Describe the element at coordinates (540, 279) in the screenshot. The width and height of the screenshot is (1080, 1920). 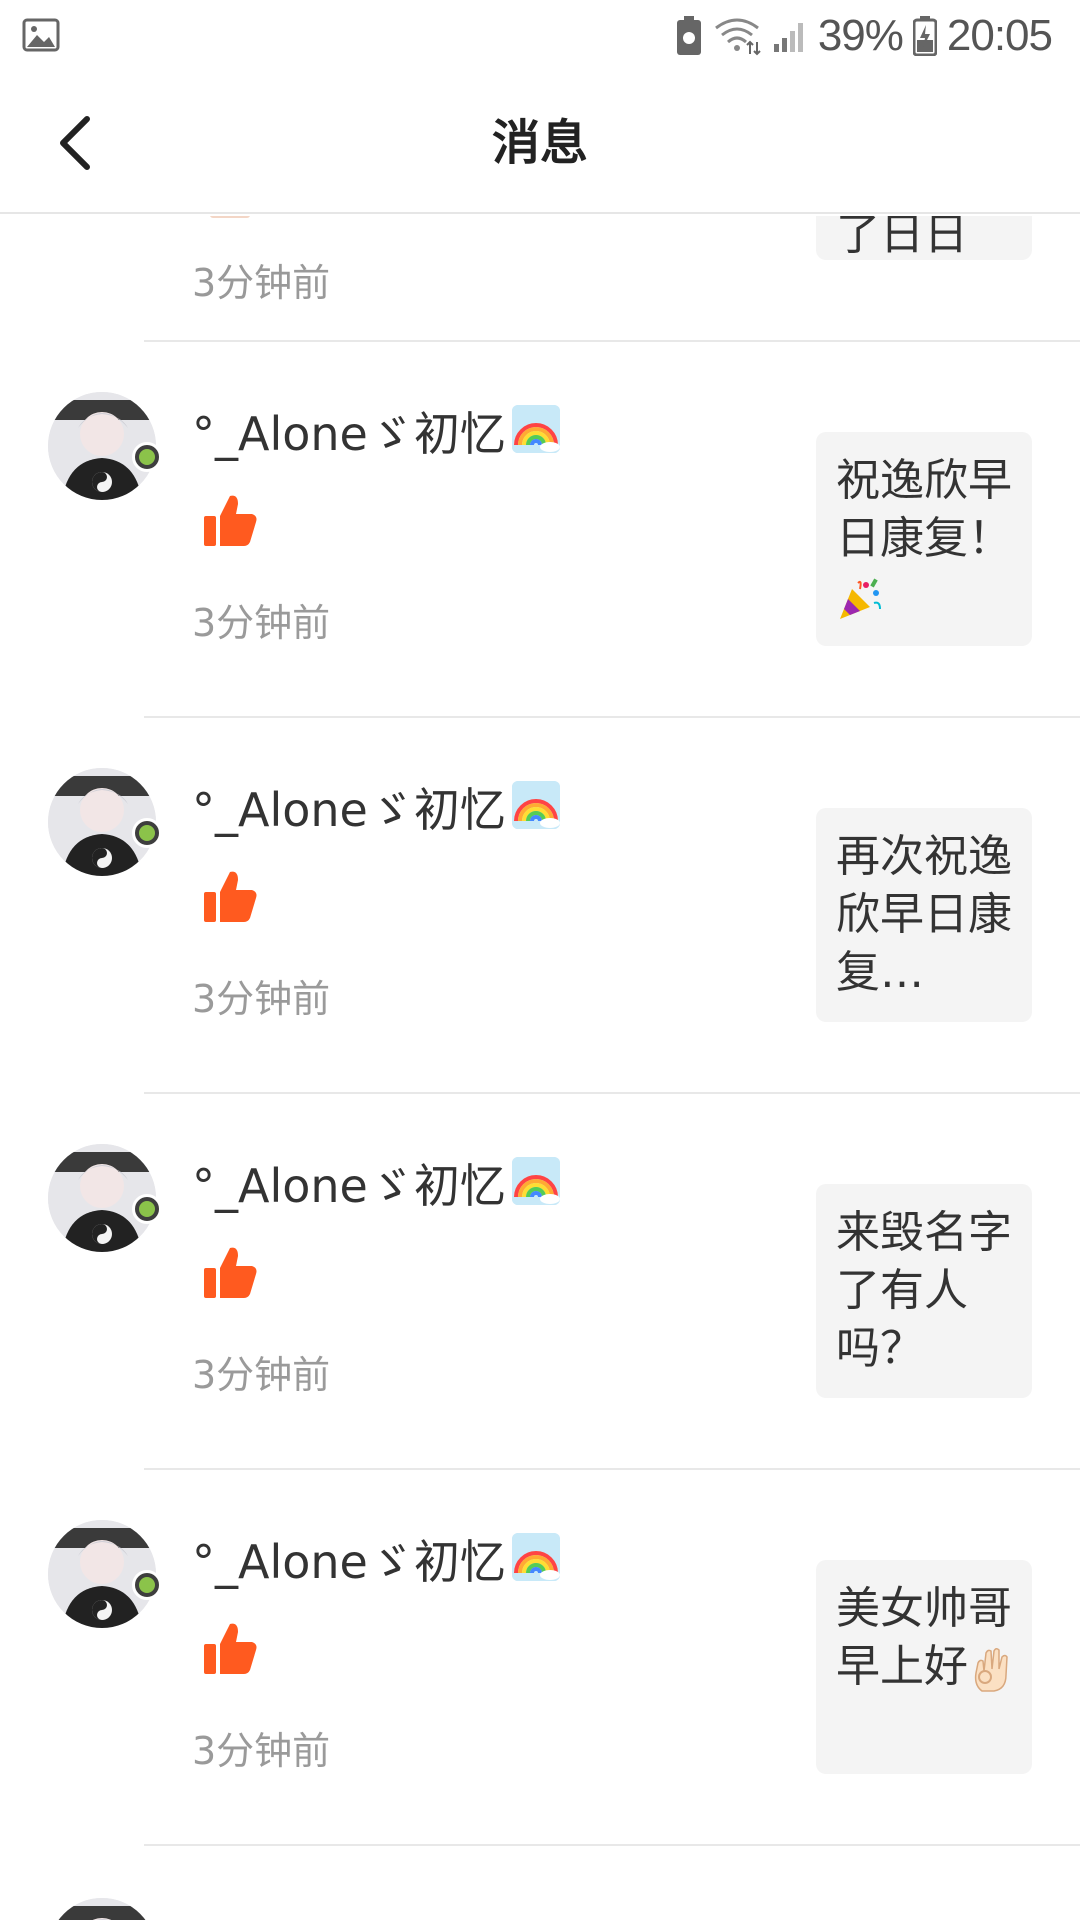
I see `list-item-partial: 3分钟前 了日日` at that location.